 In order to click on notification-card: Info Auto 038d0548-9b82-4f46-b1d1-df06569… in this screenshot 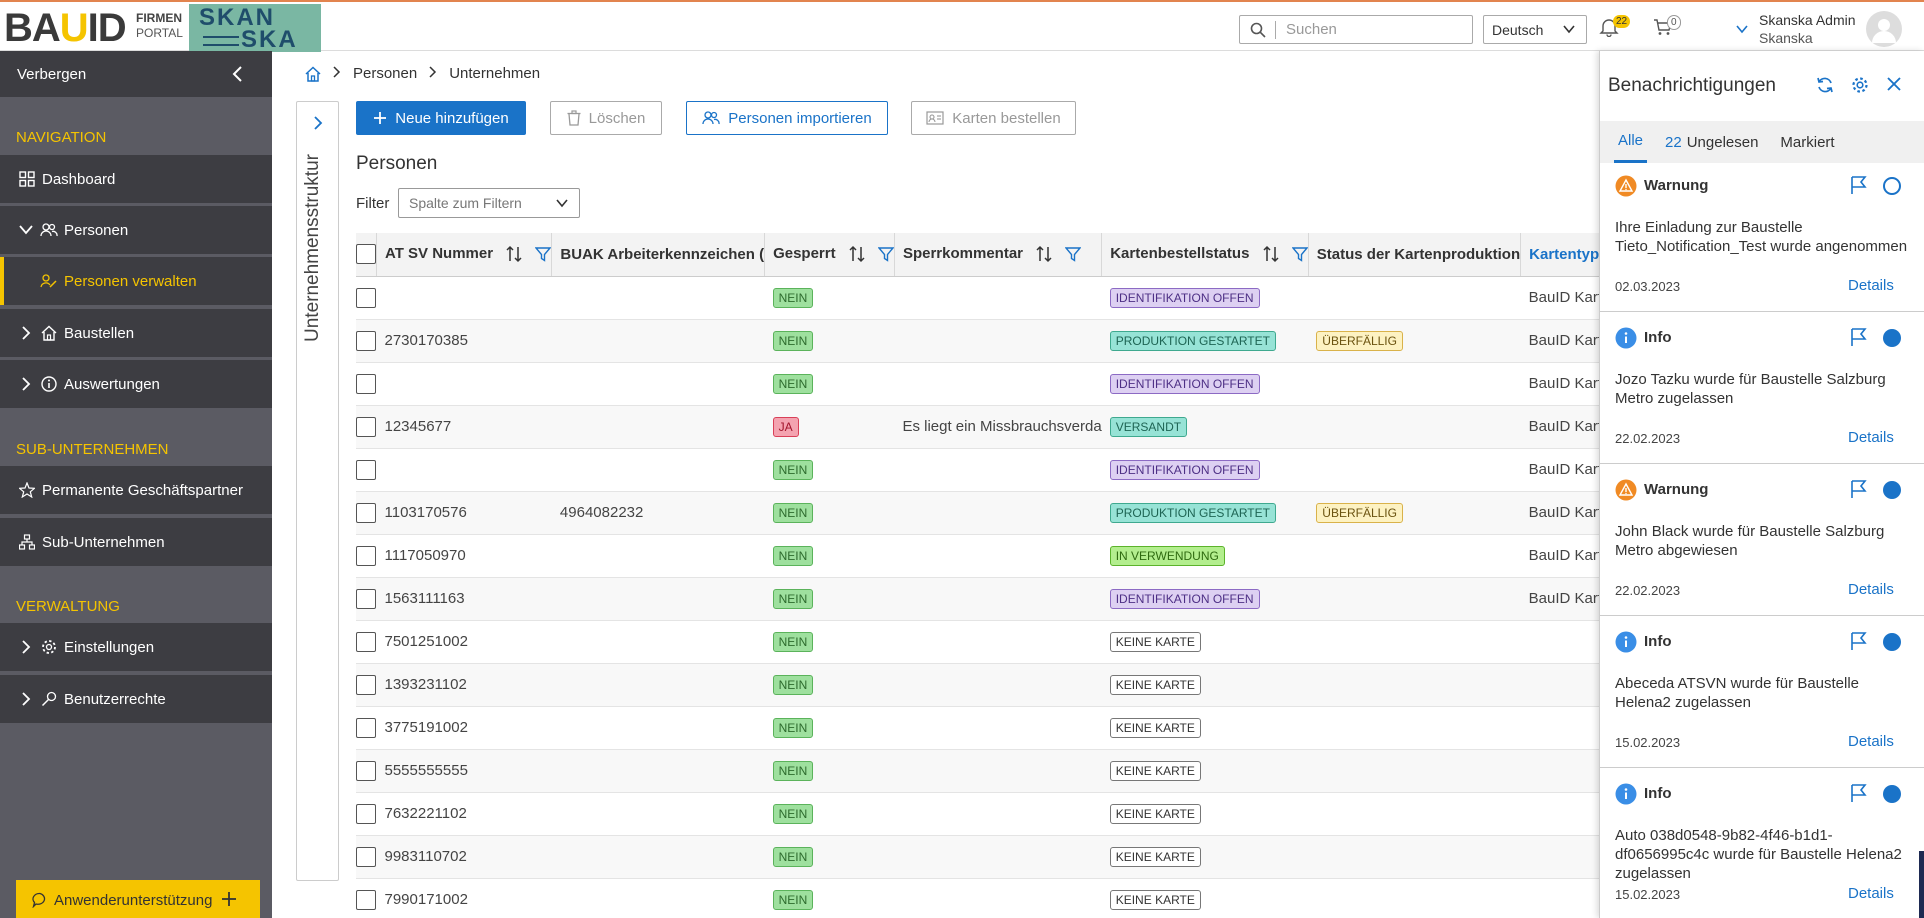, I will do `click(1762, 844)`.